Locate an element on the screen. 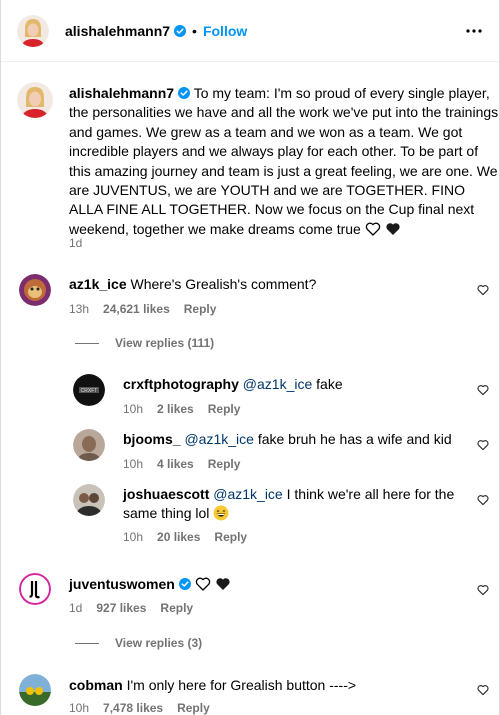 The width and height of the screenshot is (500, 715). reply-text-2: same thing lol is located at coordinates (166, 513).